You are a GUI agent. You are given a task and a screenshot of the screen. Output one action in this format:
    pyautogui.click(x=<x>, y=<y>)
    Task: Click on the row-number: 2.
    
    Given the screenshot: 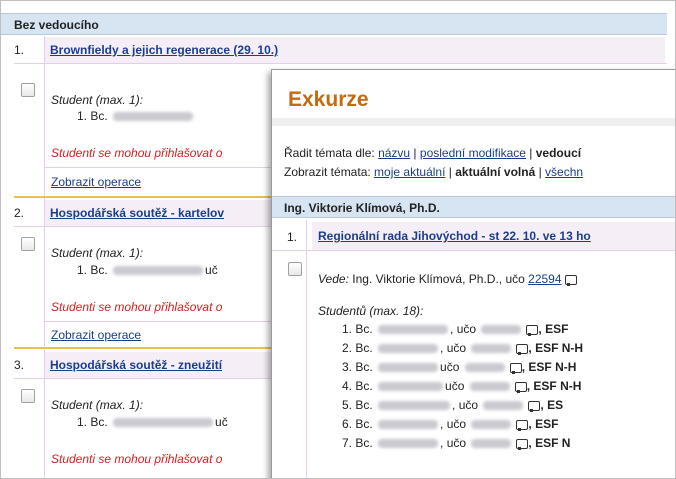 What is the action you would take?
    pyautogui.click(x=19, y=213)
    